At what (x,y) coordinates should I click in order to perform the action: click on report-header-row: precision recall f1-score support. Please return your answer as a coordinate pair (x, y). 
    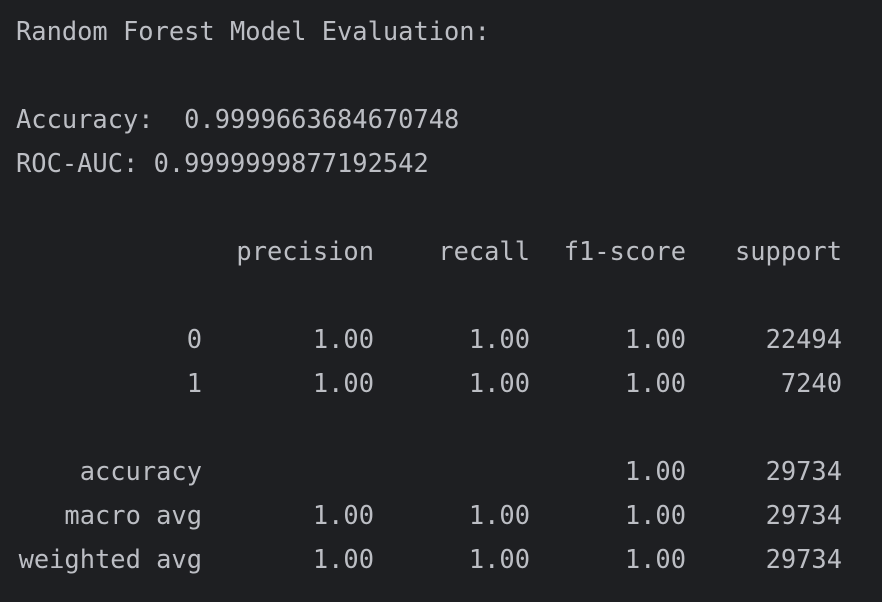
    Looking at the image, I should click on (441, 251).